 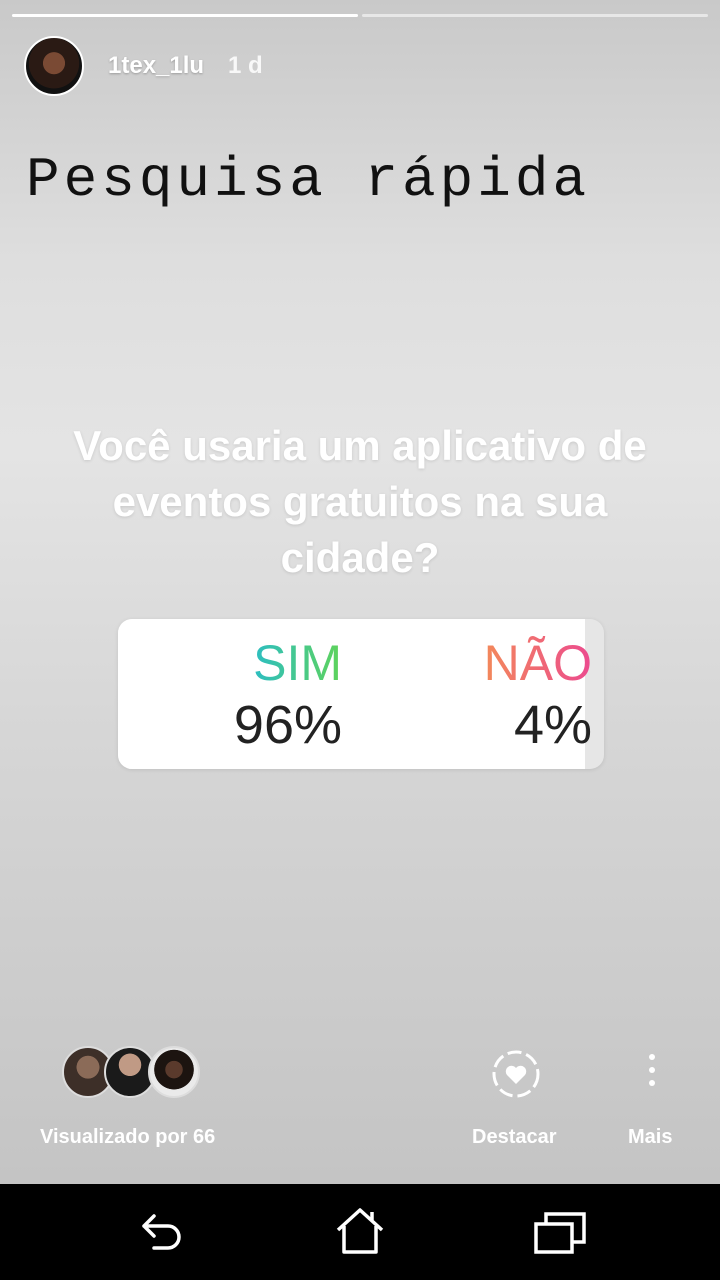 What do you see at coordinates (560, 1232) in the screenshot?
I see `recent-apps-icon` at bounding box center [560, 1232].